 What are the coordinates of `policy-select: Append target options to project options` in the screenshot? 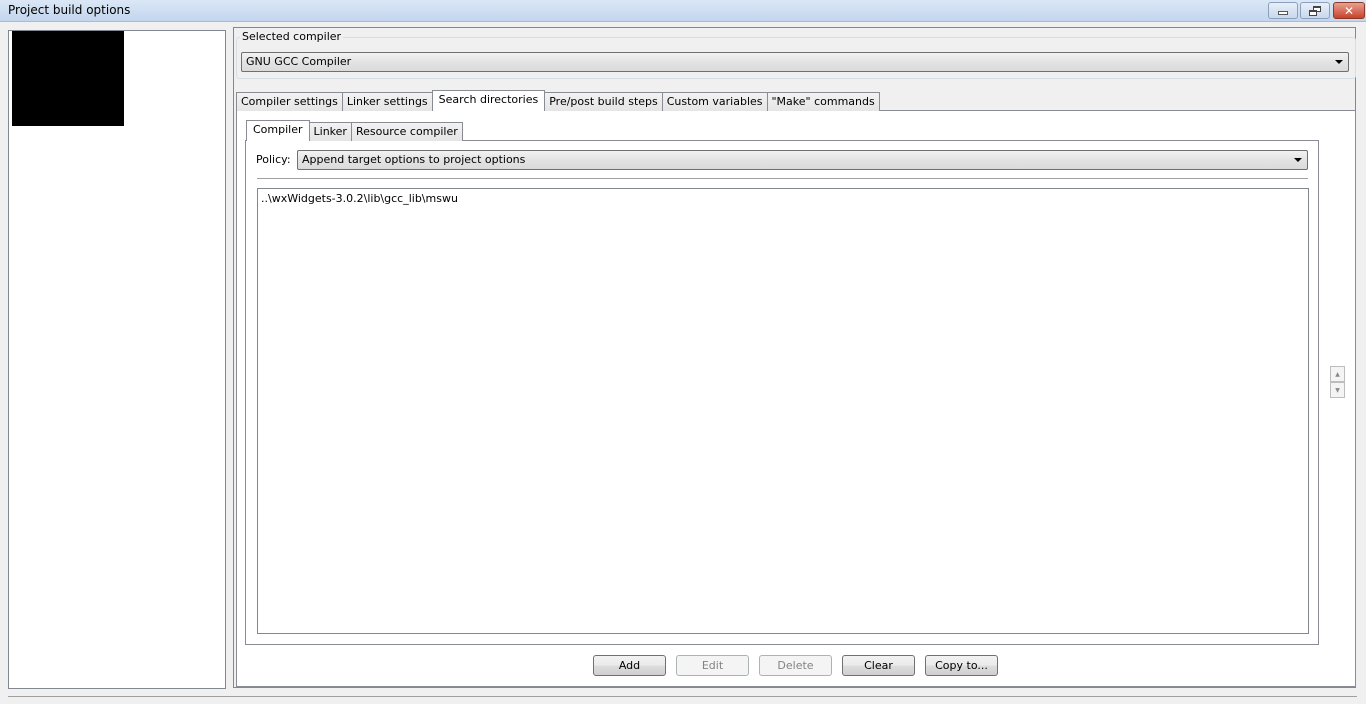 It's located at (802, 160).